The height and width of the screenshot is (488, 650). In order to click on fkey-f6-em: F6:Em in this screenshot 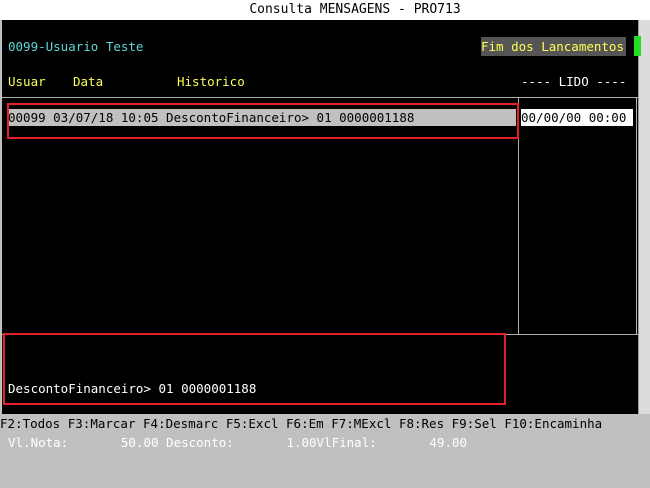, I will do `click(305, 423)`.